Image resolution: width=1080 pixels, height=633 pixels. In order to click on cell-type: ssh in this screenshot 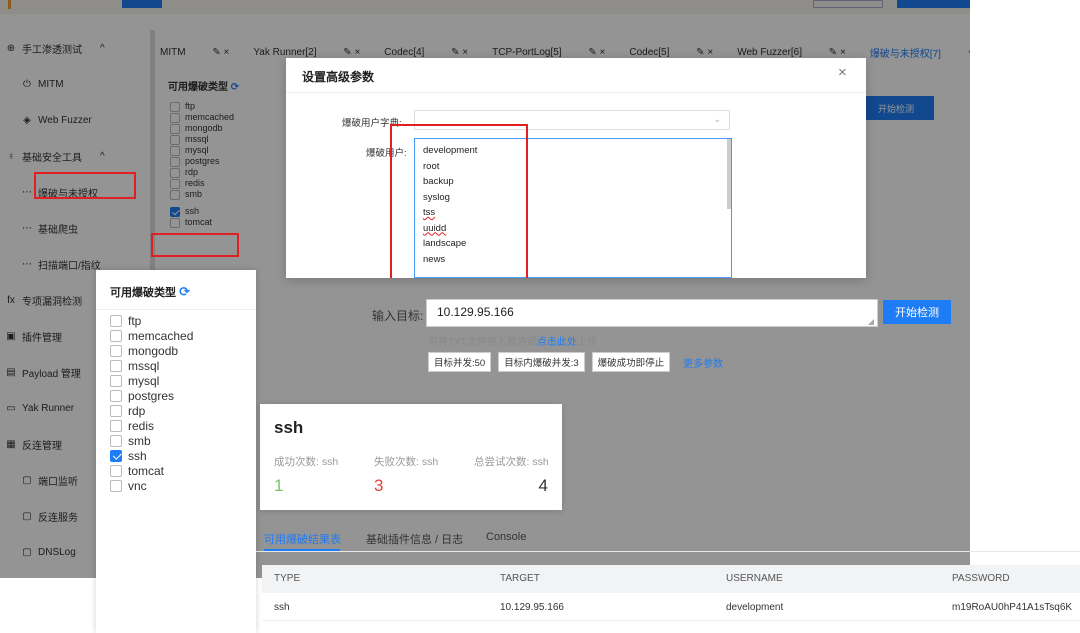, I will do `click(282, 607)`.